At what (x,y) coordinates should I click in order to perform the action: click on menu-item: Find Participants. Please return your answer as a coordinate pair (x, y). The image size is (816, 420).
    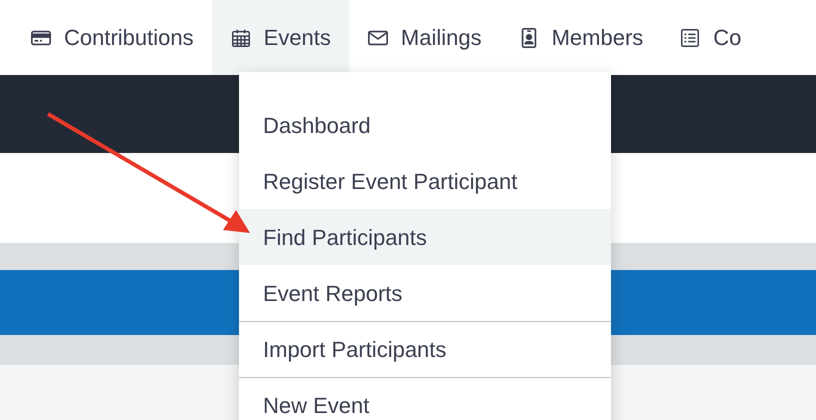
    Looking at the image, I should click on (425, 237).